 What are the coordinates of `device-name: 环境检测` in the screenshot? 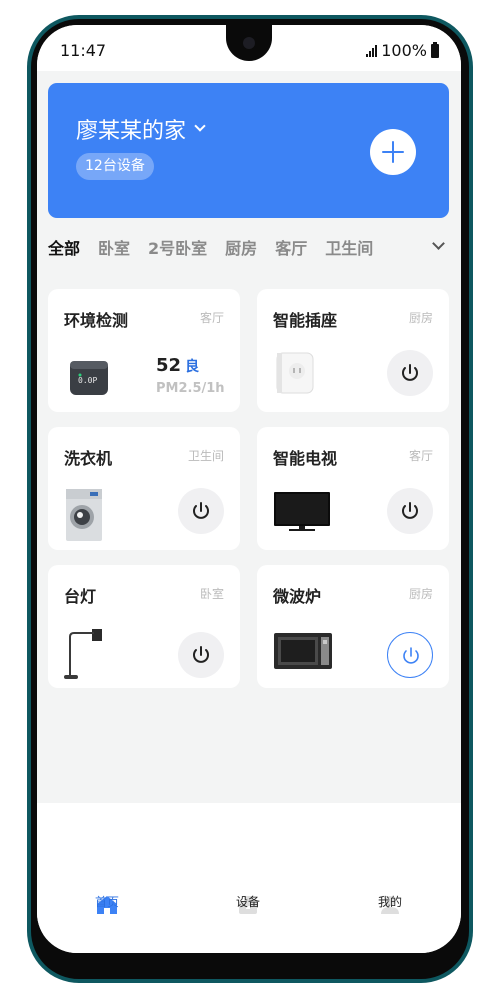 It's located at (96, 320).